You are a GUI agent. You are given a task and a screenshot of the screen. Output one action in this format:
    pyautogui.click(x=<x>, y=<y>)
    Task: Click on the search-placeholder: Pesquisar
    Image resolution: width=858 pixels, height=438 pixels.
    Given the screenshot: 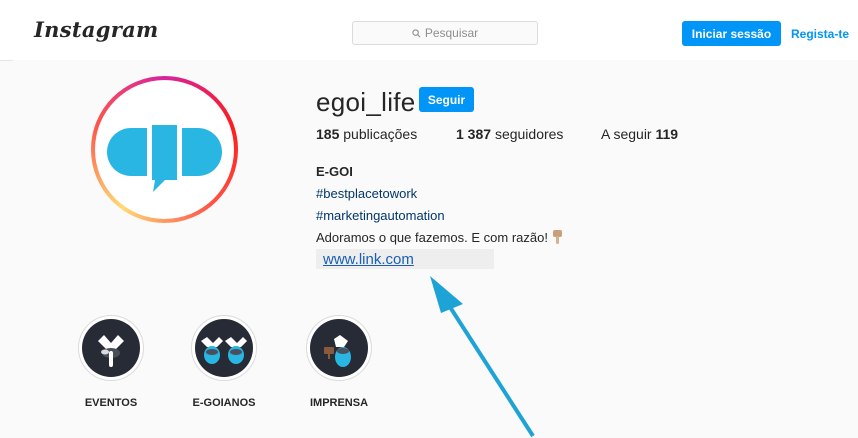 What is the action you would take?
    pyautogui.click(x=451, y=33)
    